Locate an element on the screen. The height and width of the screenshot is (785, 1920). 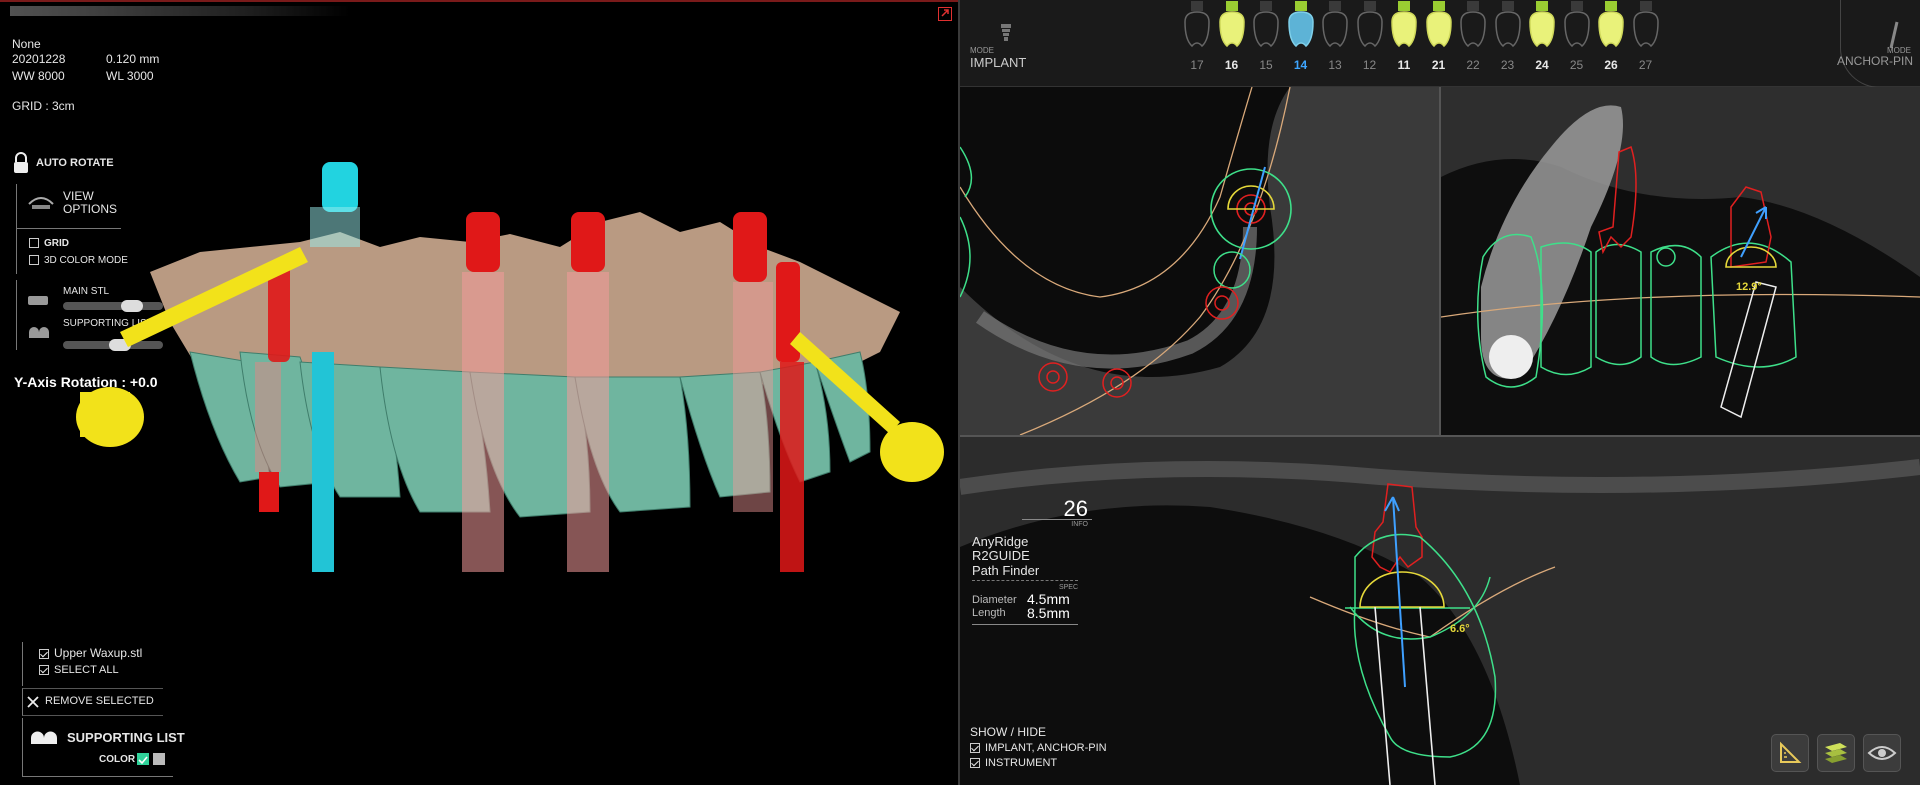
supporting-list-icon is located at coordinates (44, 737).